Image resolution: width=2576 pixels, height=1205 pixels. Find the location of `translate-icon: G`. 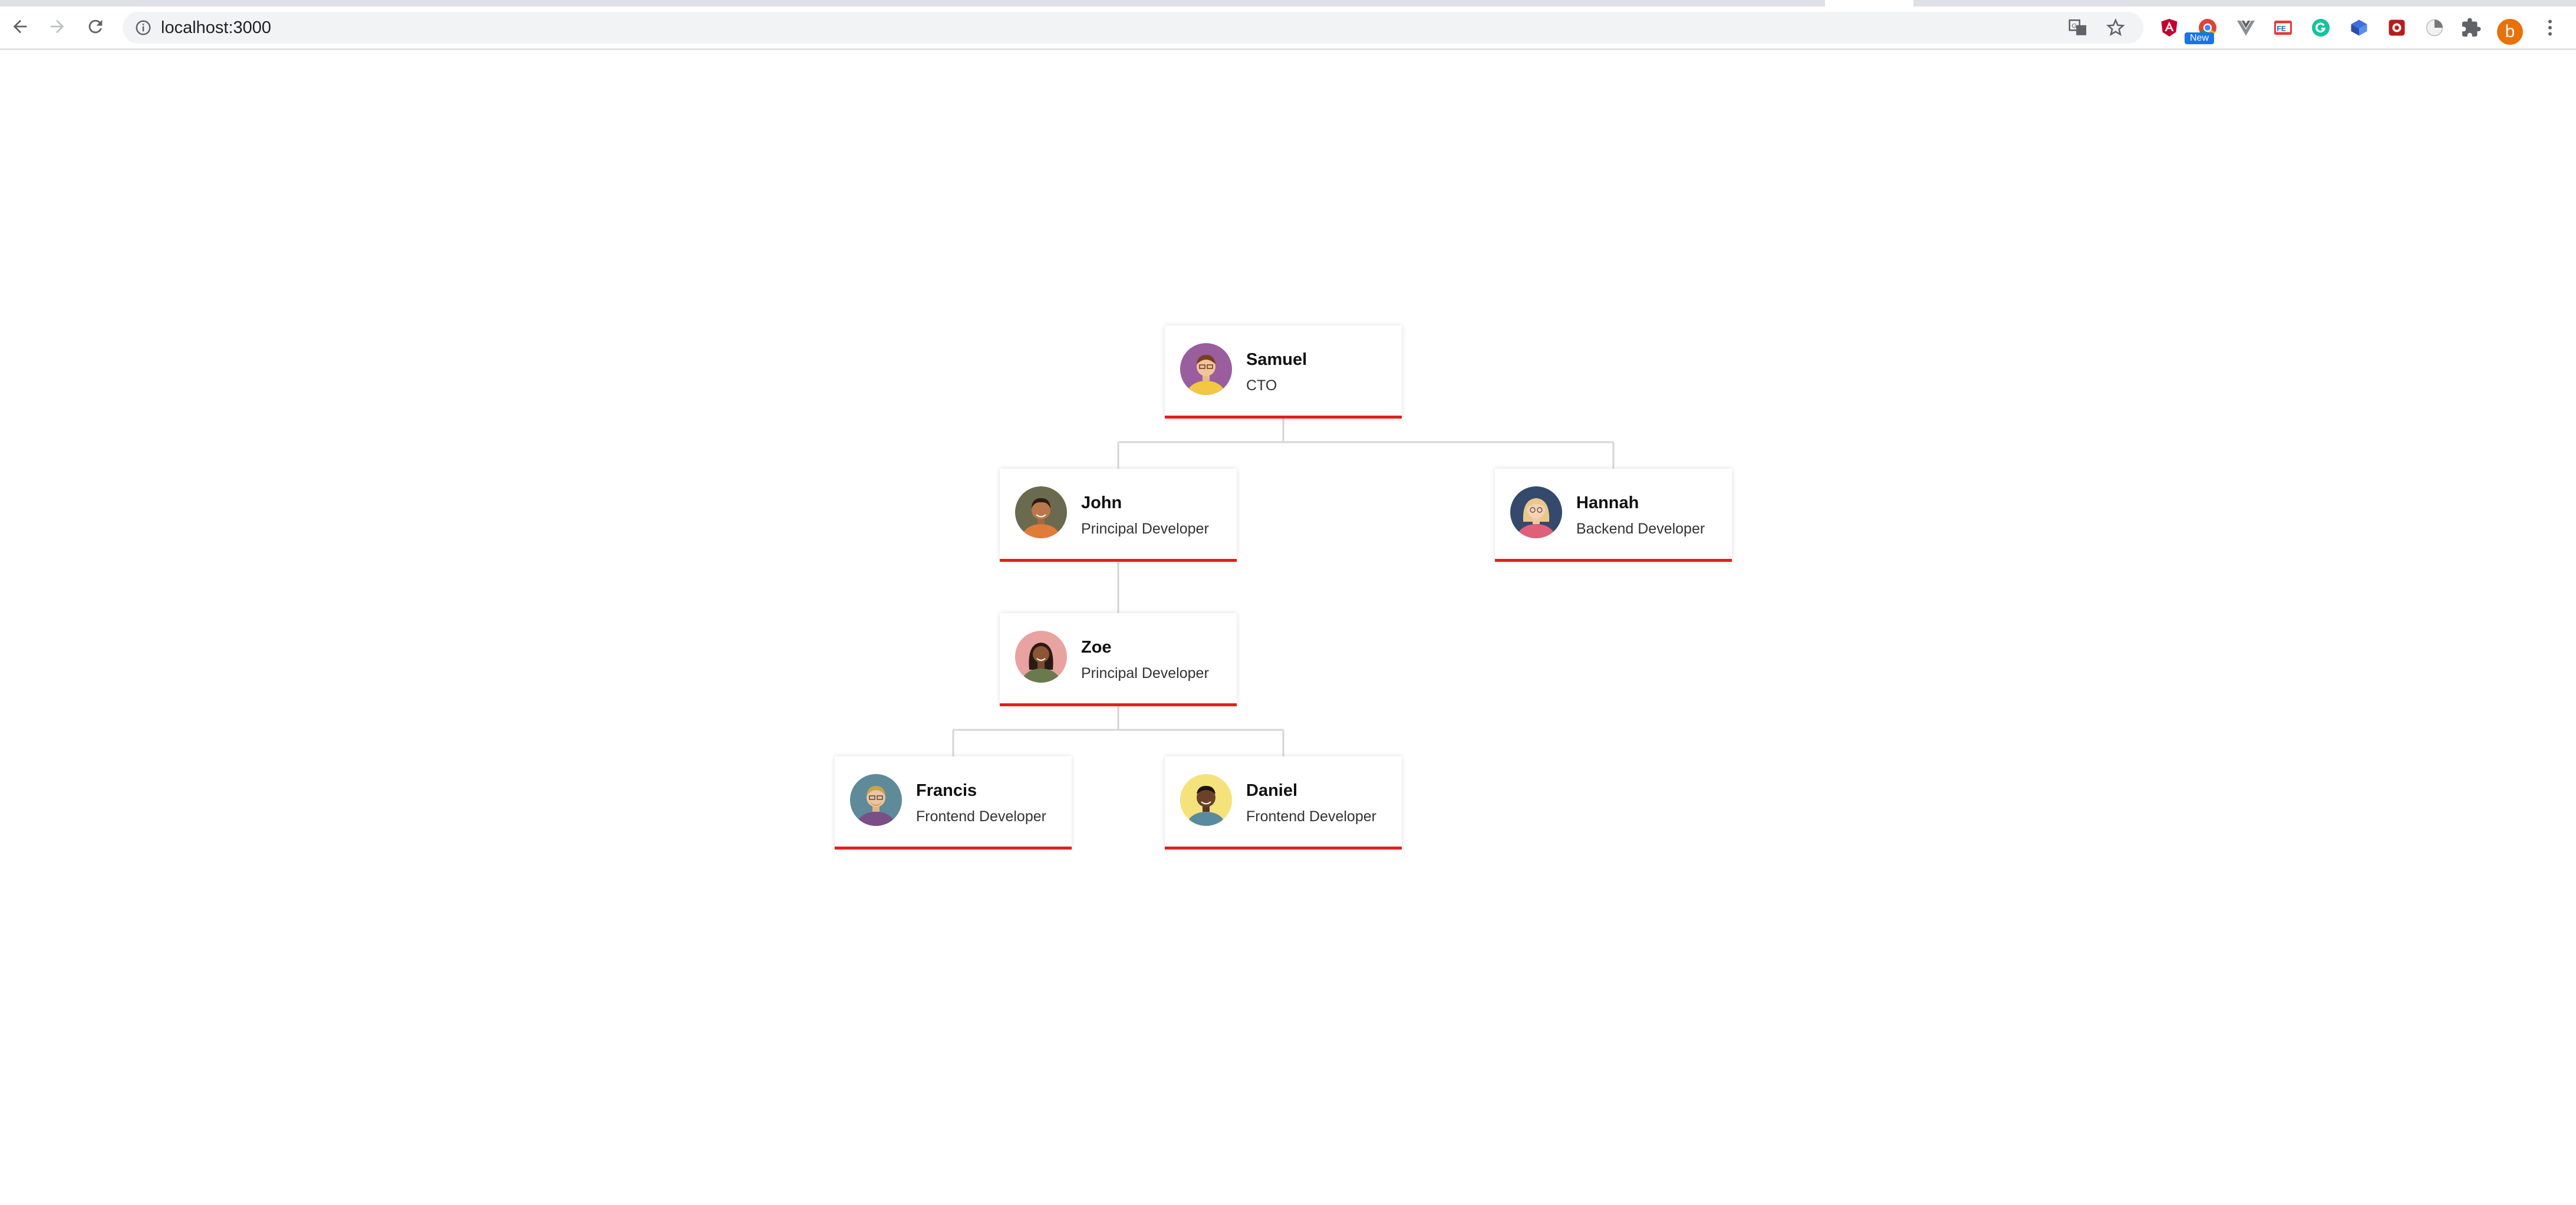

translate-icon: G is located at coordinates (2078, 28).